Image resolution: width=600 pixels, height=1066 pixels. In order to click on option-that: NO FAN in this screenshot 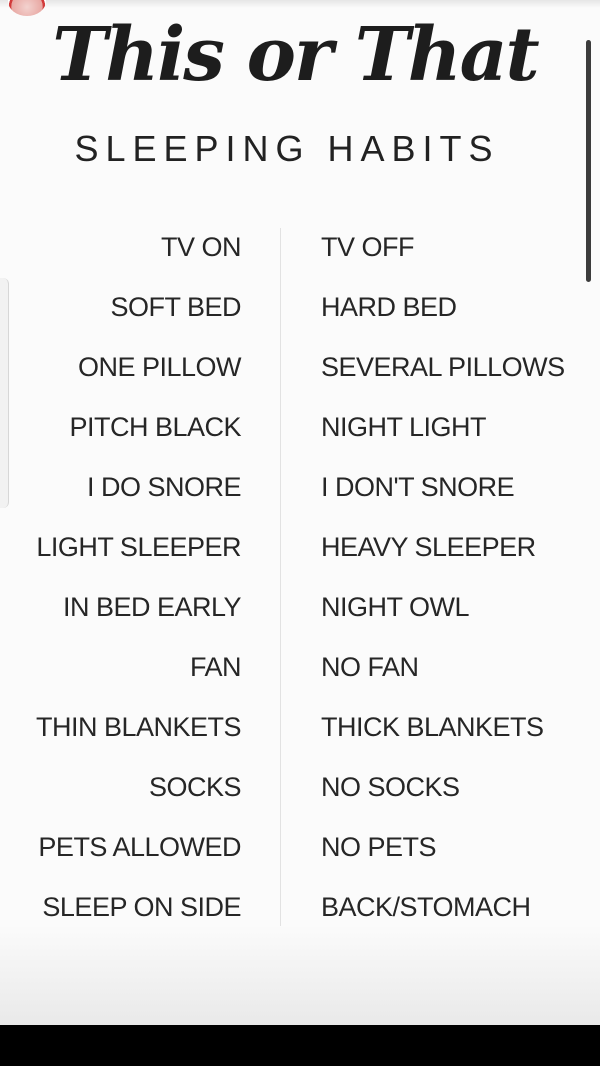, I will do `click(370, 667)`.